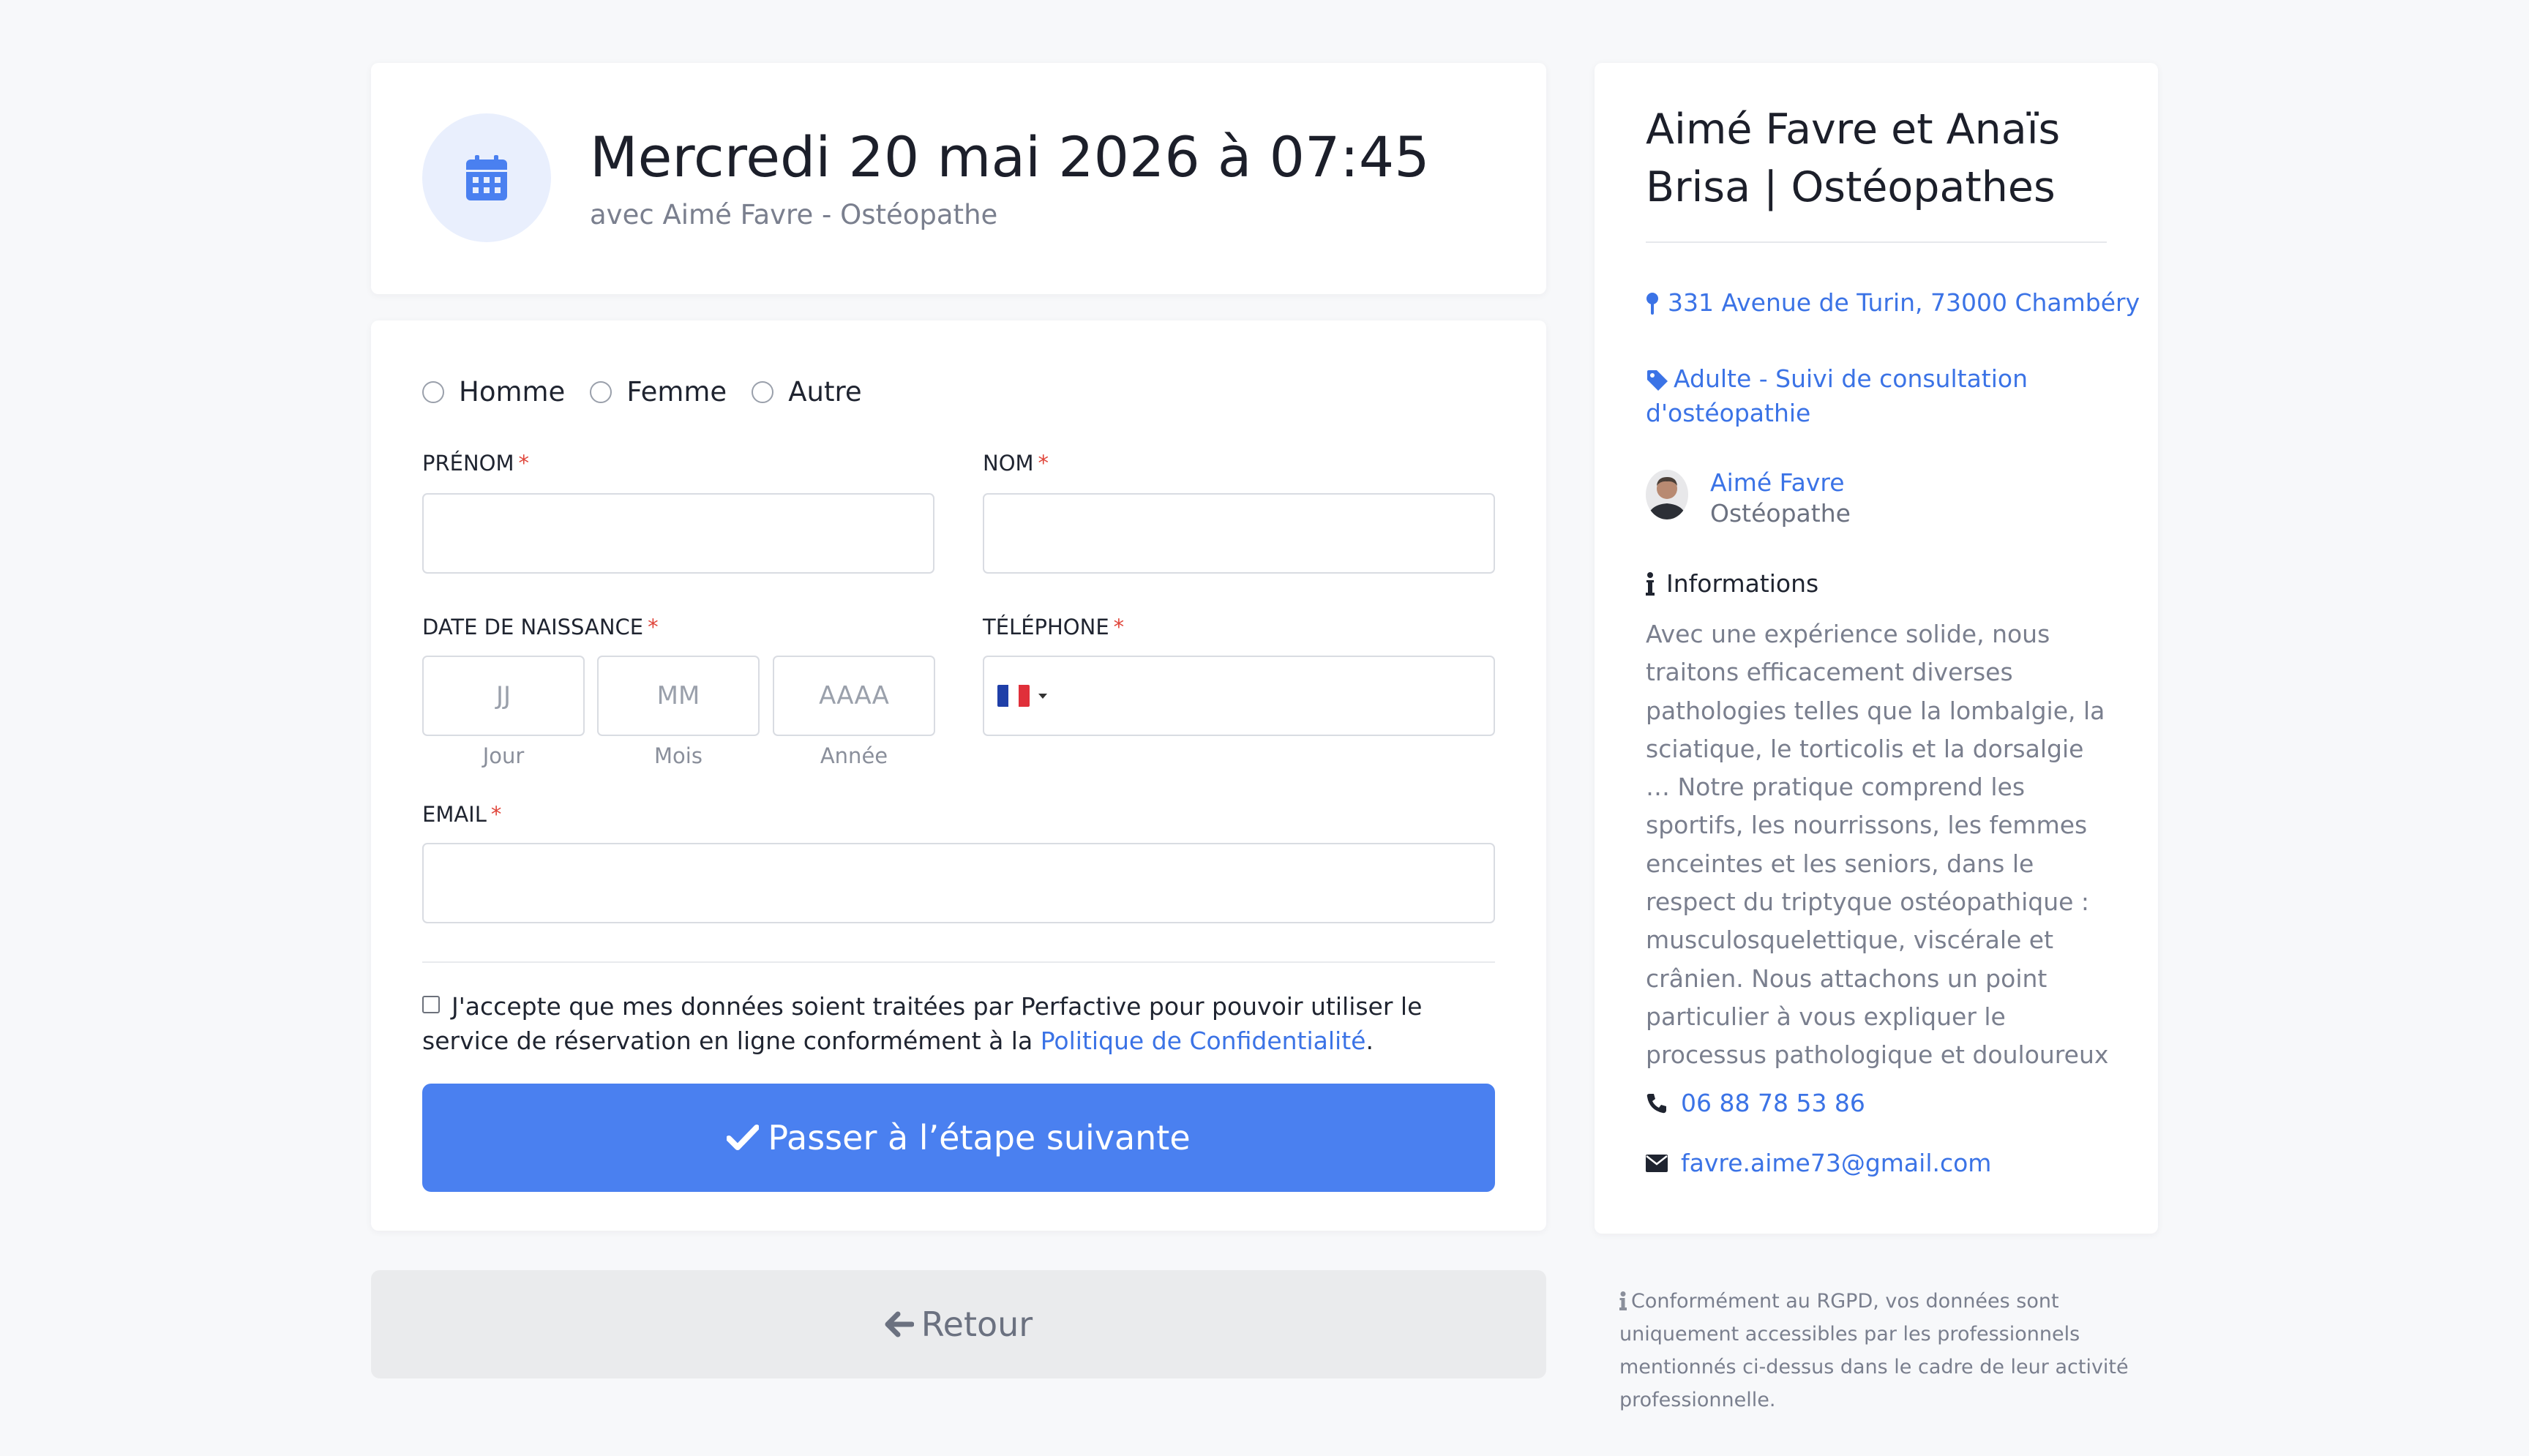 Image resolution: width=2529 pixels, height=1456 pixels. Describe the element at coordinates (1657, 1163) in the screenshot. I see `envelope-icon` at that location.